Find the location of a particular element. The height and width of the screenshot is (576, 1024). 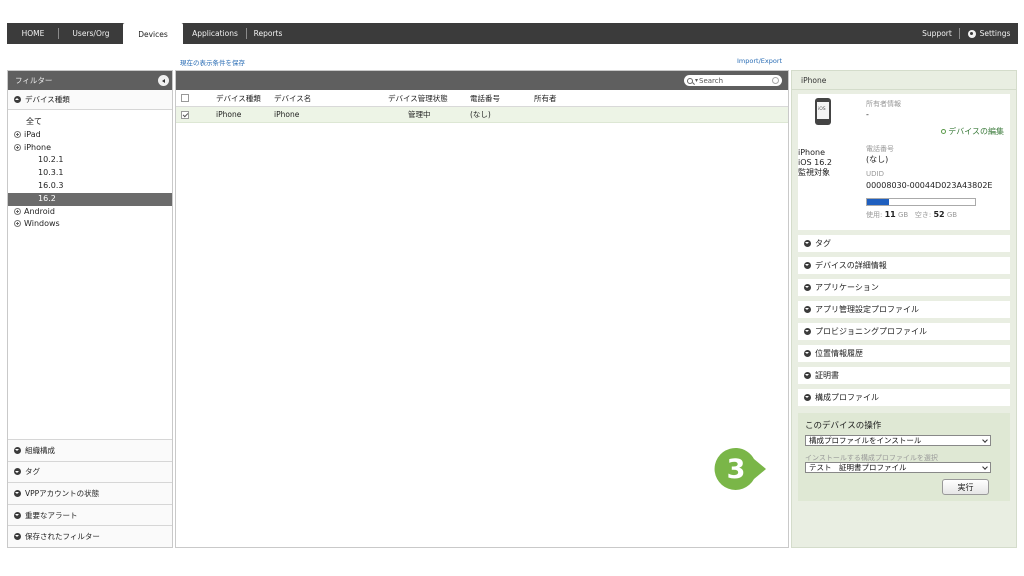

udid-label: UDID is located at coordinates (875, 174).